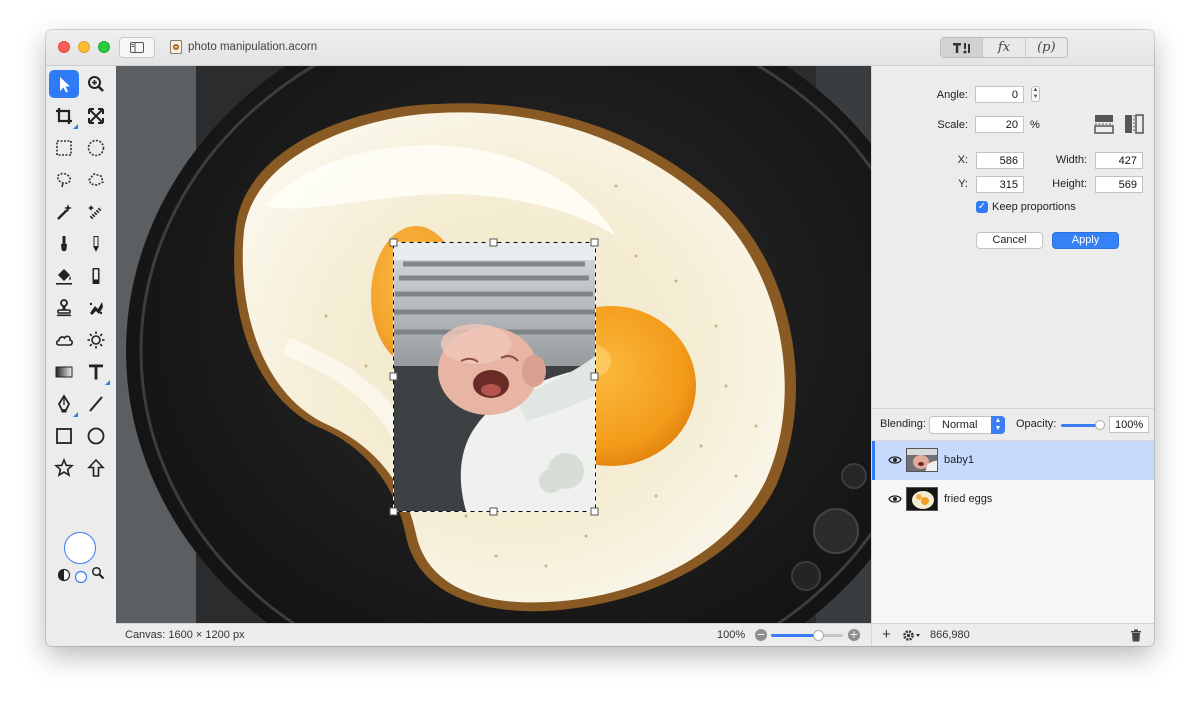 This screenshot has width=1200, height=710. Describe the element at coordinates (96, 84) in the screenshot. I see `zoom-icon` at that location.